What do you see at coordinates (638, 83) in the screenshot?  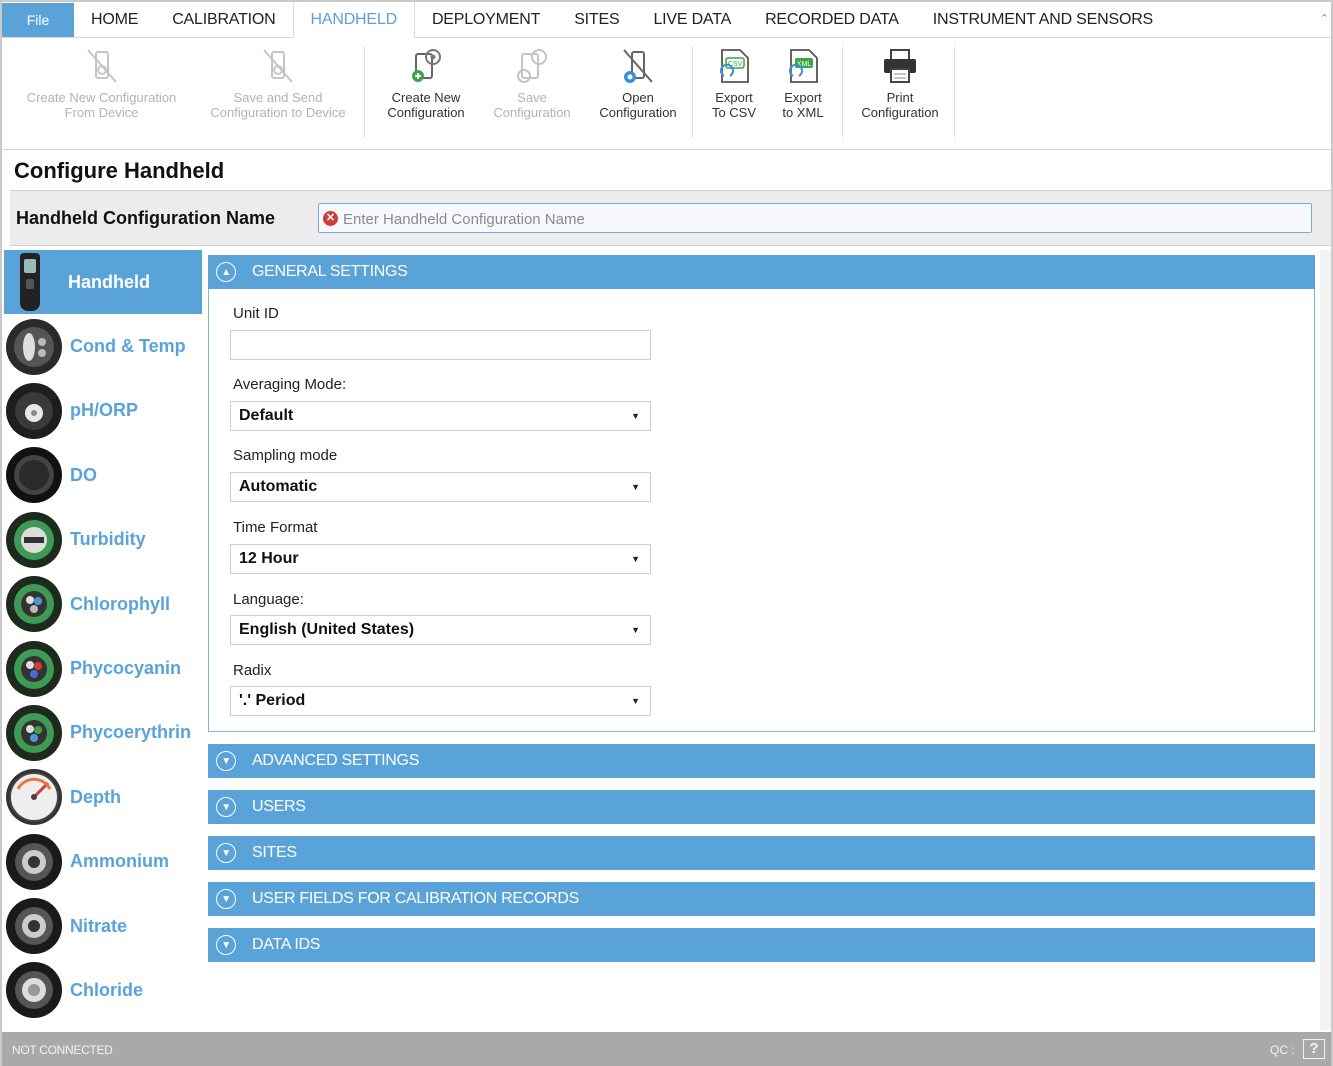 I see `open-config-button: Open Configuration` at bounding box center [638, 83].